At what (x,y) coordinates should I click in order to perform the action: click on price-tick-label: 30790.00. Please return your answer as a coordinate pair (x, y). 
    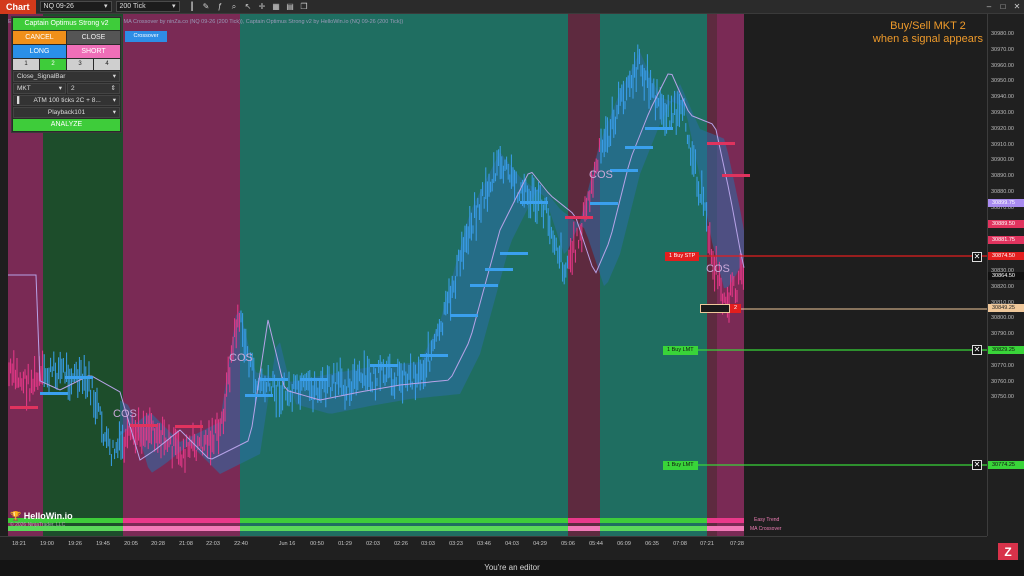
    Looking at the image, I should click on (1002, 334).